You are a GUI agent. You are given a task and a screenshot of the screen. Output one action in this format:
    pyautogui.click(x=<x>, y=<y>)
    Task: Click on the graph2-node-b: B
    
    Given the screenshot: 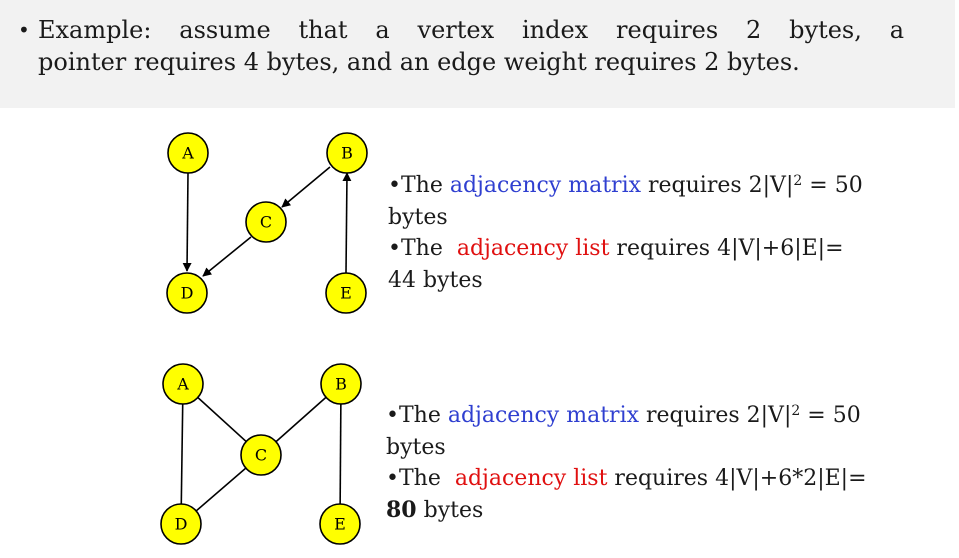 What is the action you would take?
    pyautogui.click(x=341, y=384)
    